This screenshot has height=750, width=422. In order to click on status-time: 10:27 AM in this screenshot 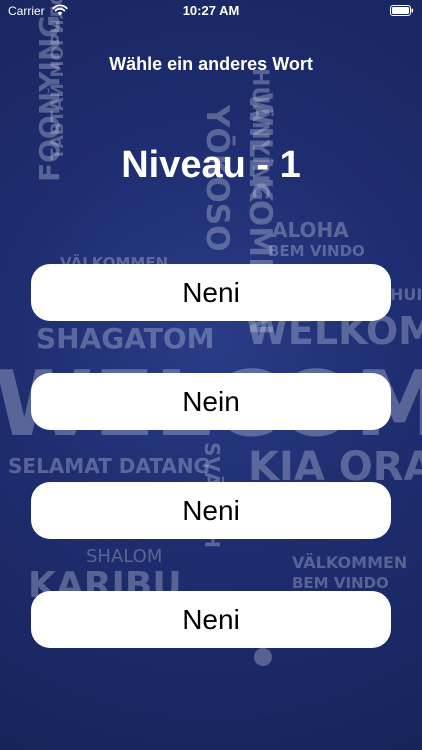, I will do `click(211, 10)`.